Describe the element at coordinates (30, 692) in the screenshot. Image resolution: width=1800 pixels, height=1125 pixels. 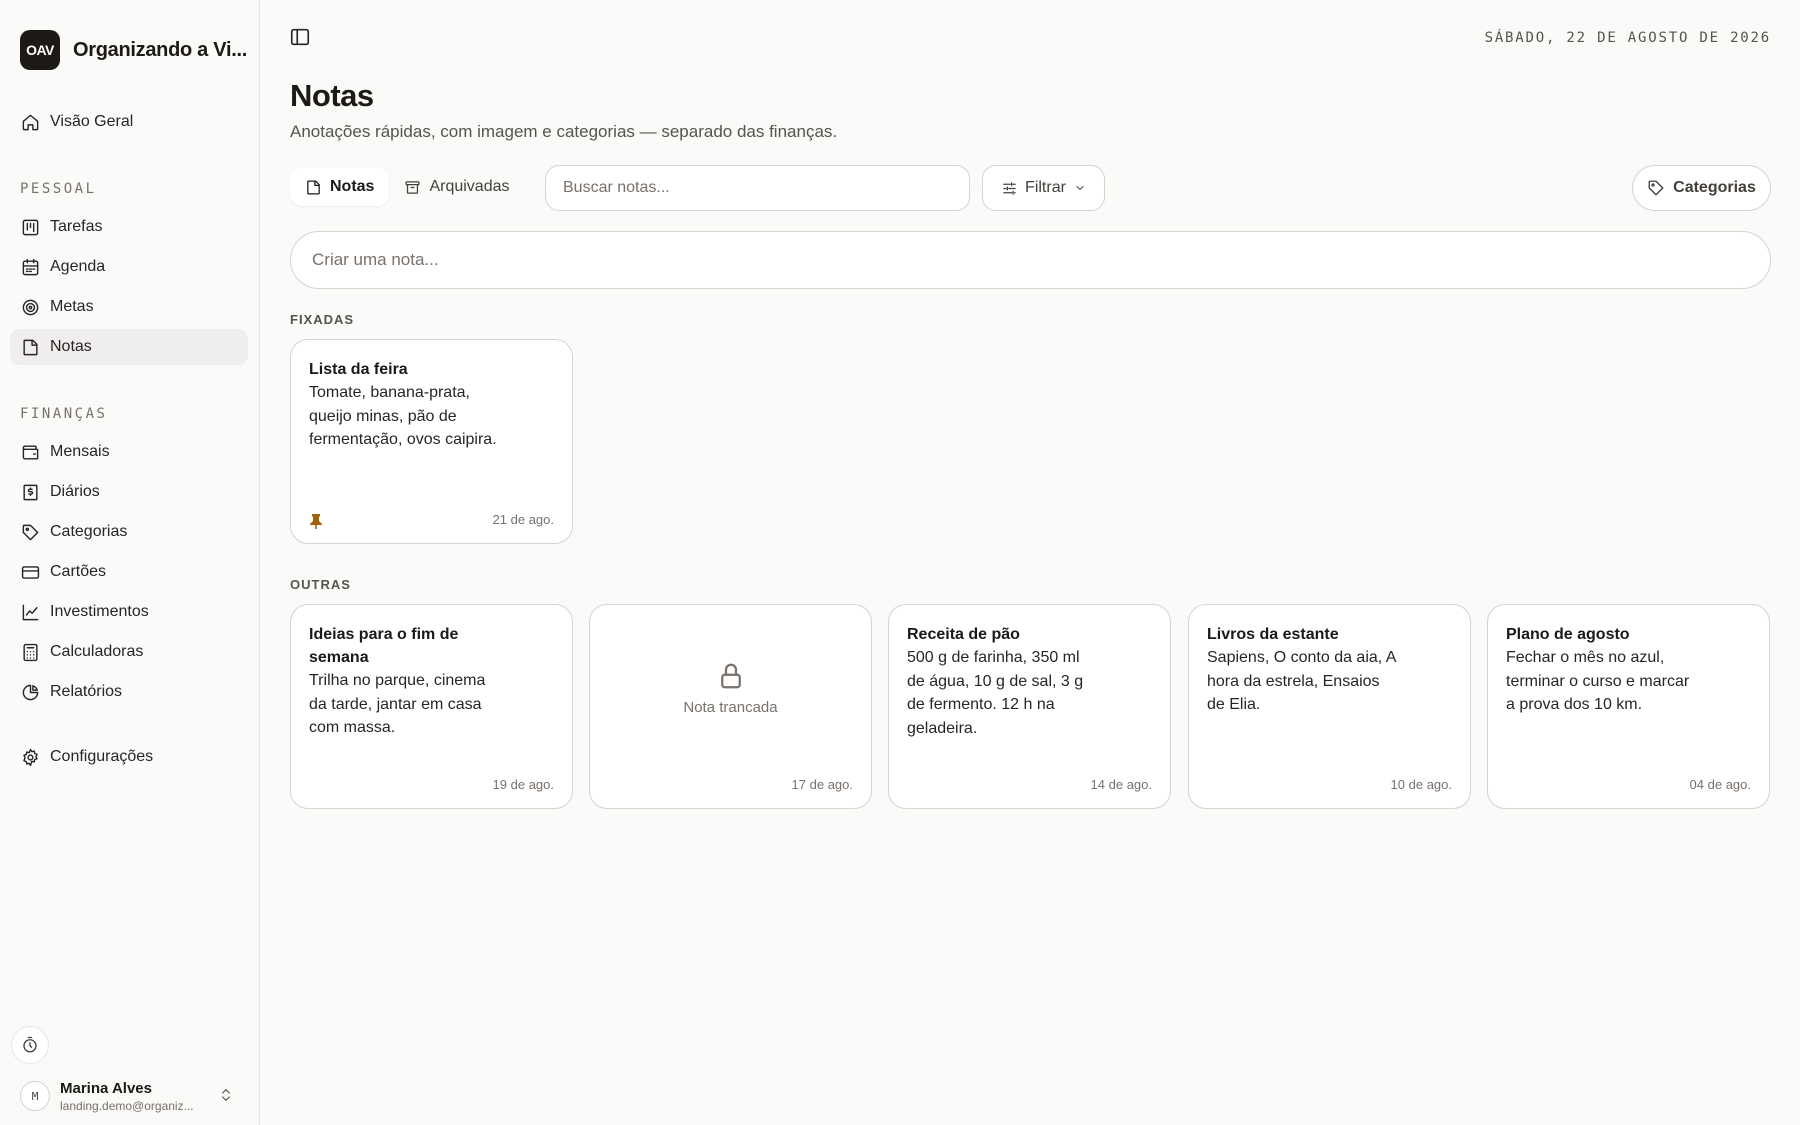
I see `pie-chart-icon` at that location.